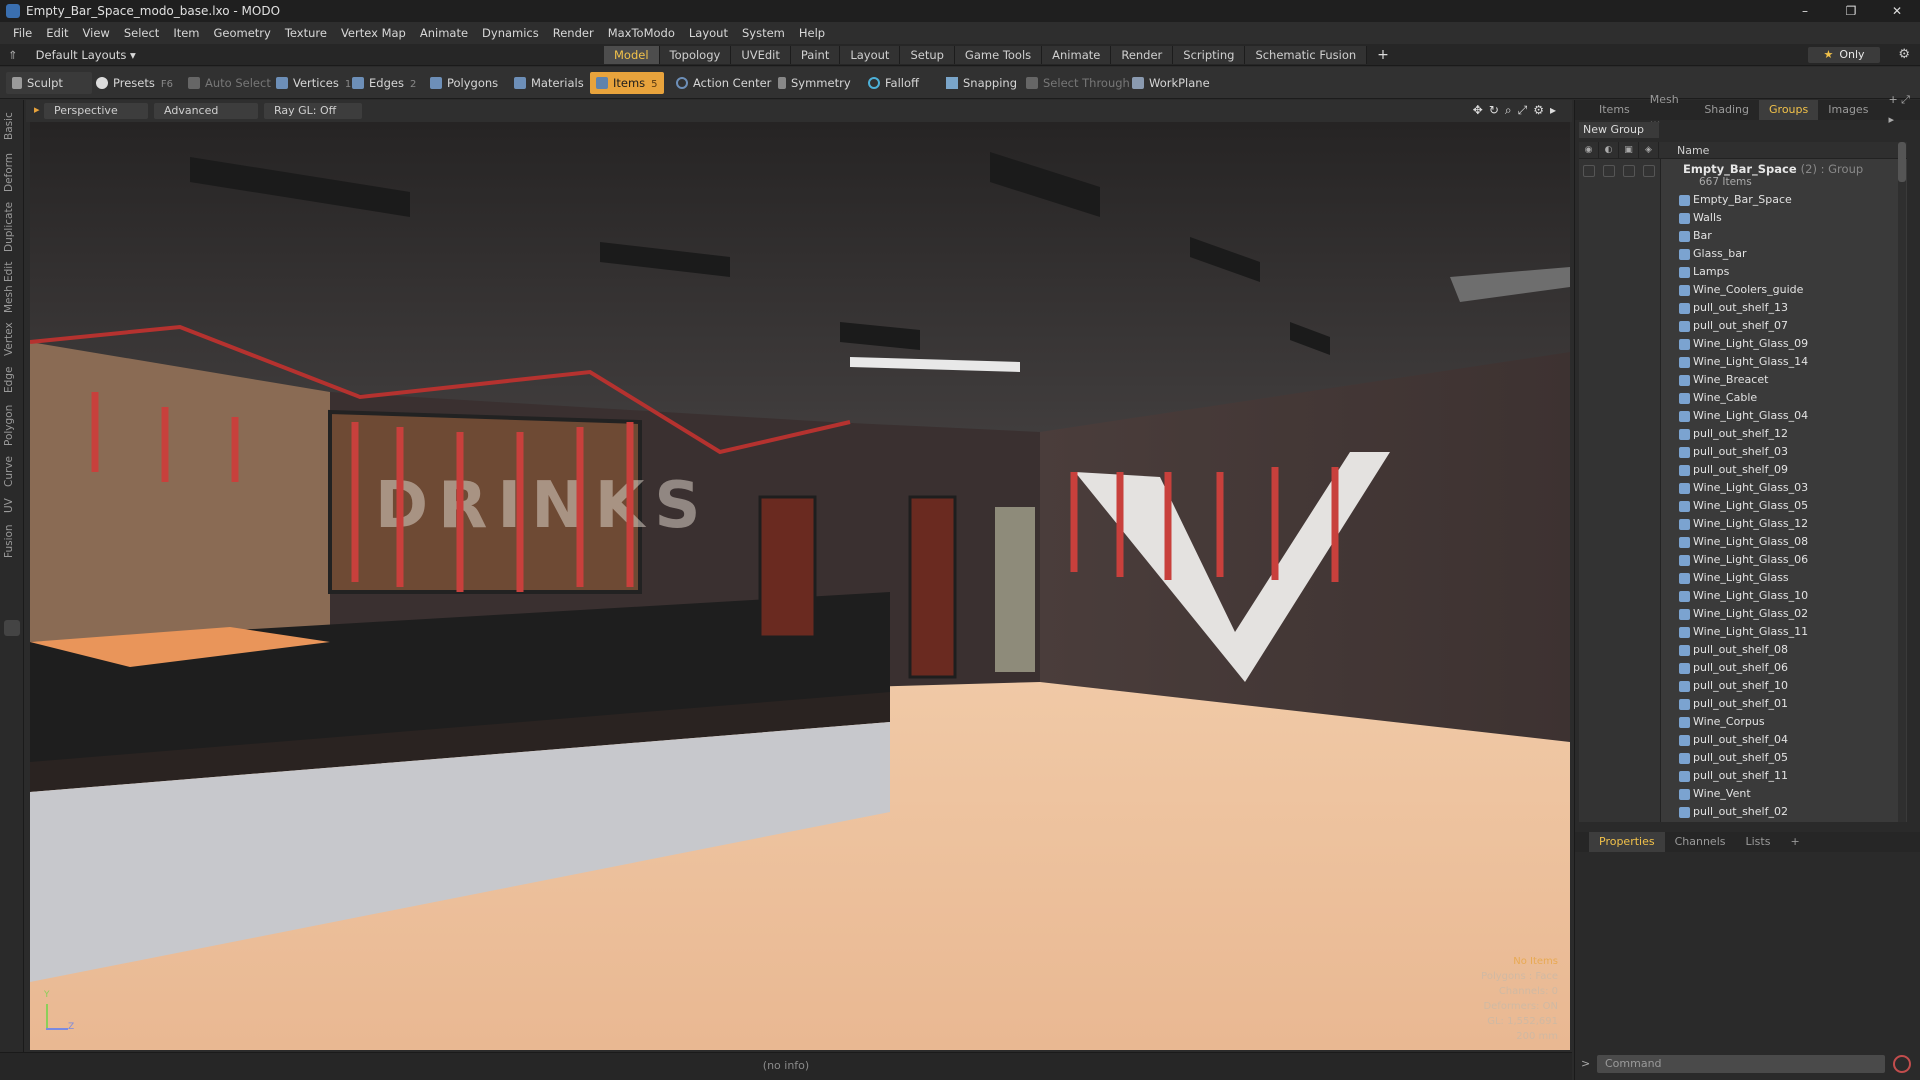 Image resolution: width=1920 pixels, height=1080 pixels. Describe the element at coordinates (1784, 758) in the screenshot. I see `list-item: pull_out_shelf_05` at that location.